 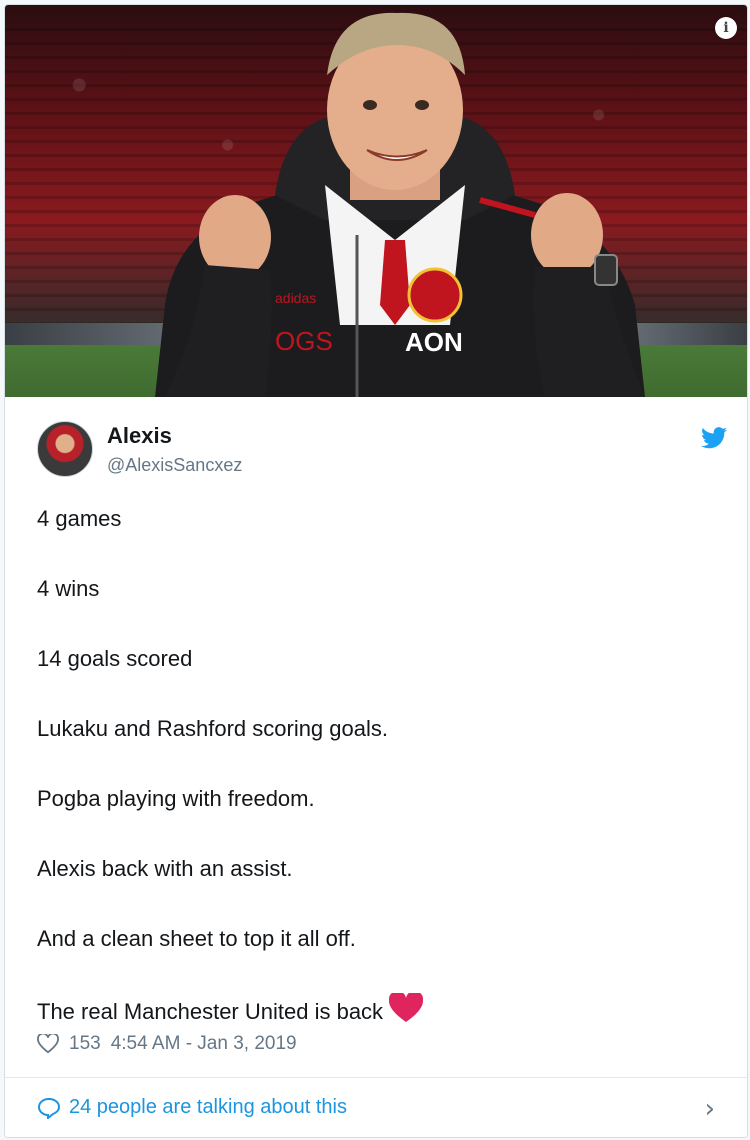 What do you see at coordinates (710, 1109) in the screenshot?
I see `chevron-right-icon: ›` at bounding box center [710, 1109].